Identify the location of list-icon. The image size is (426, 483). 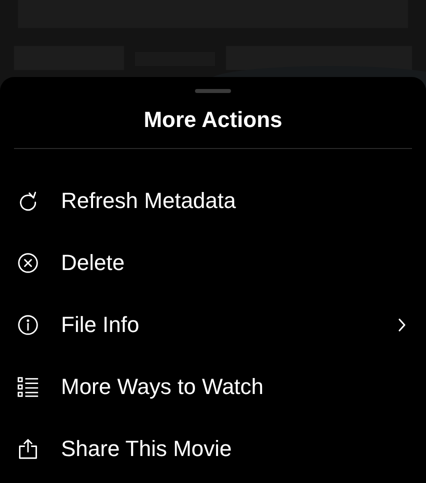
(28, 387).